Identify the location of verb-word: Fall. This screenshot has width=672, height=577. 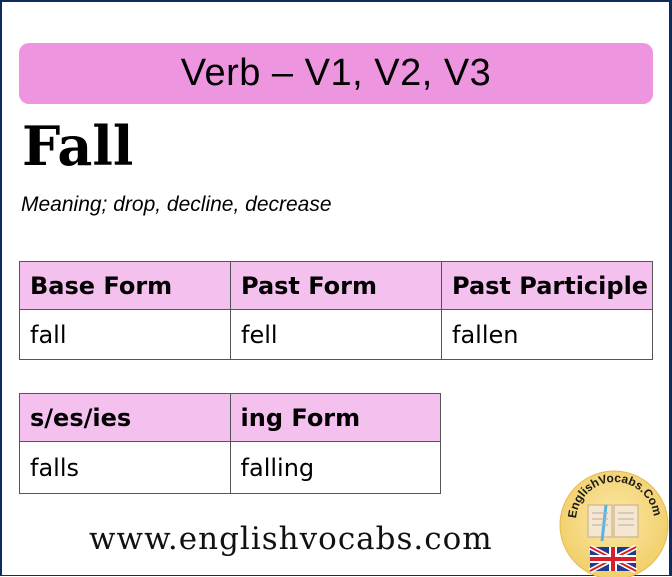
(78, 146).